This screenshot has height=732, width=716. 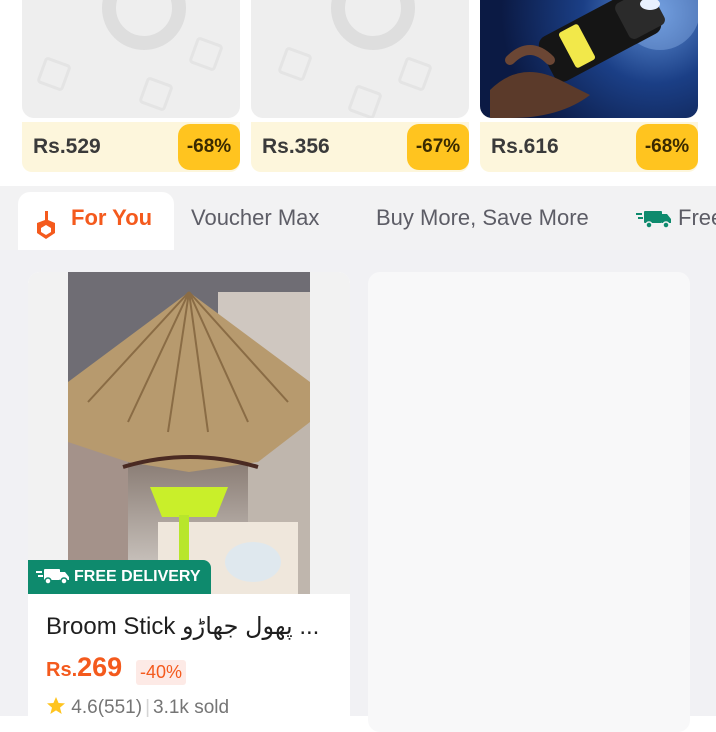 I want to click on deal-card-1: Rs.529 -68%, so click(x=131, y=86).